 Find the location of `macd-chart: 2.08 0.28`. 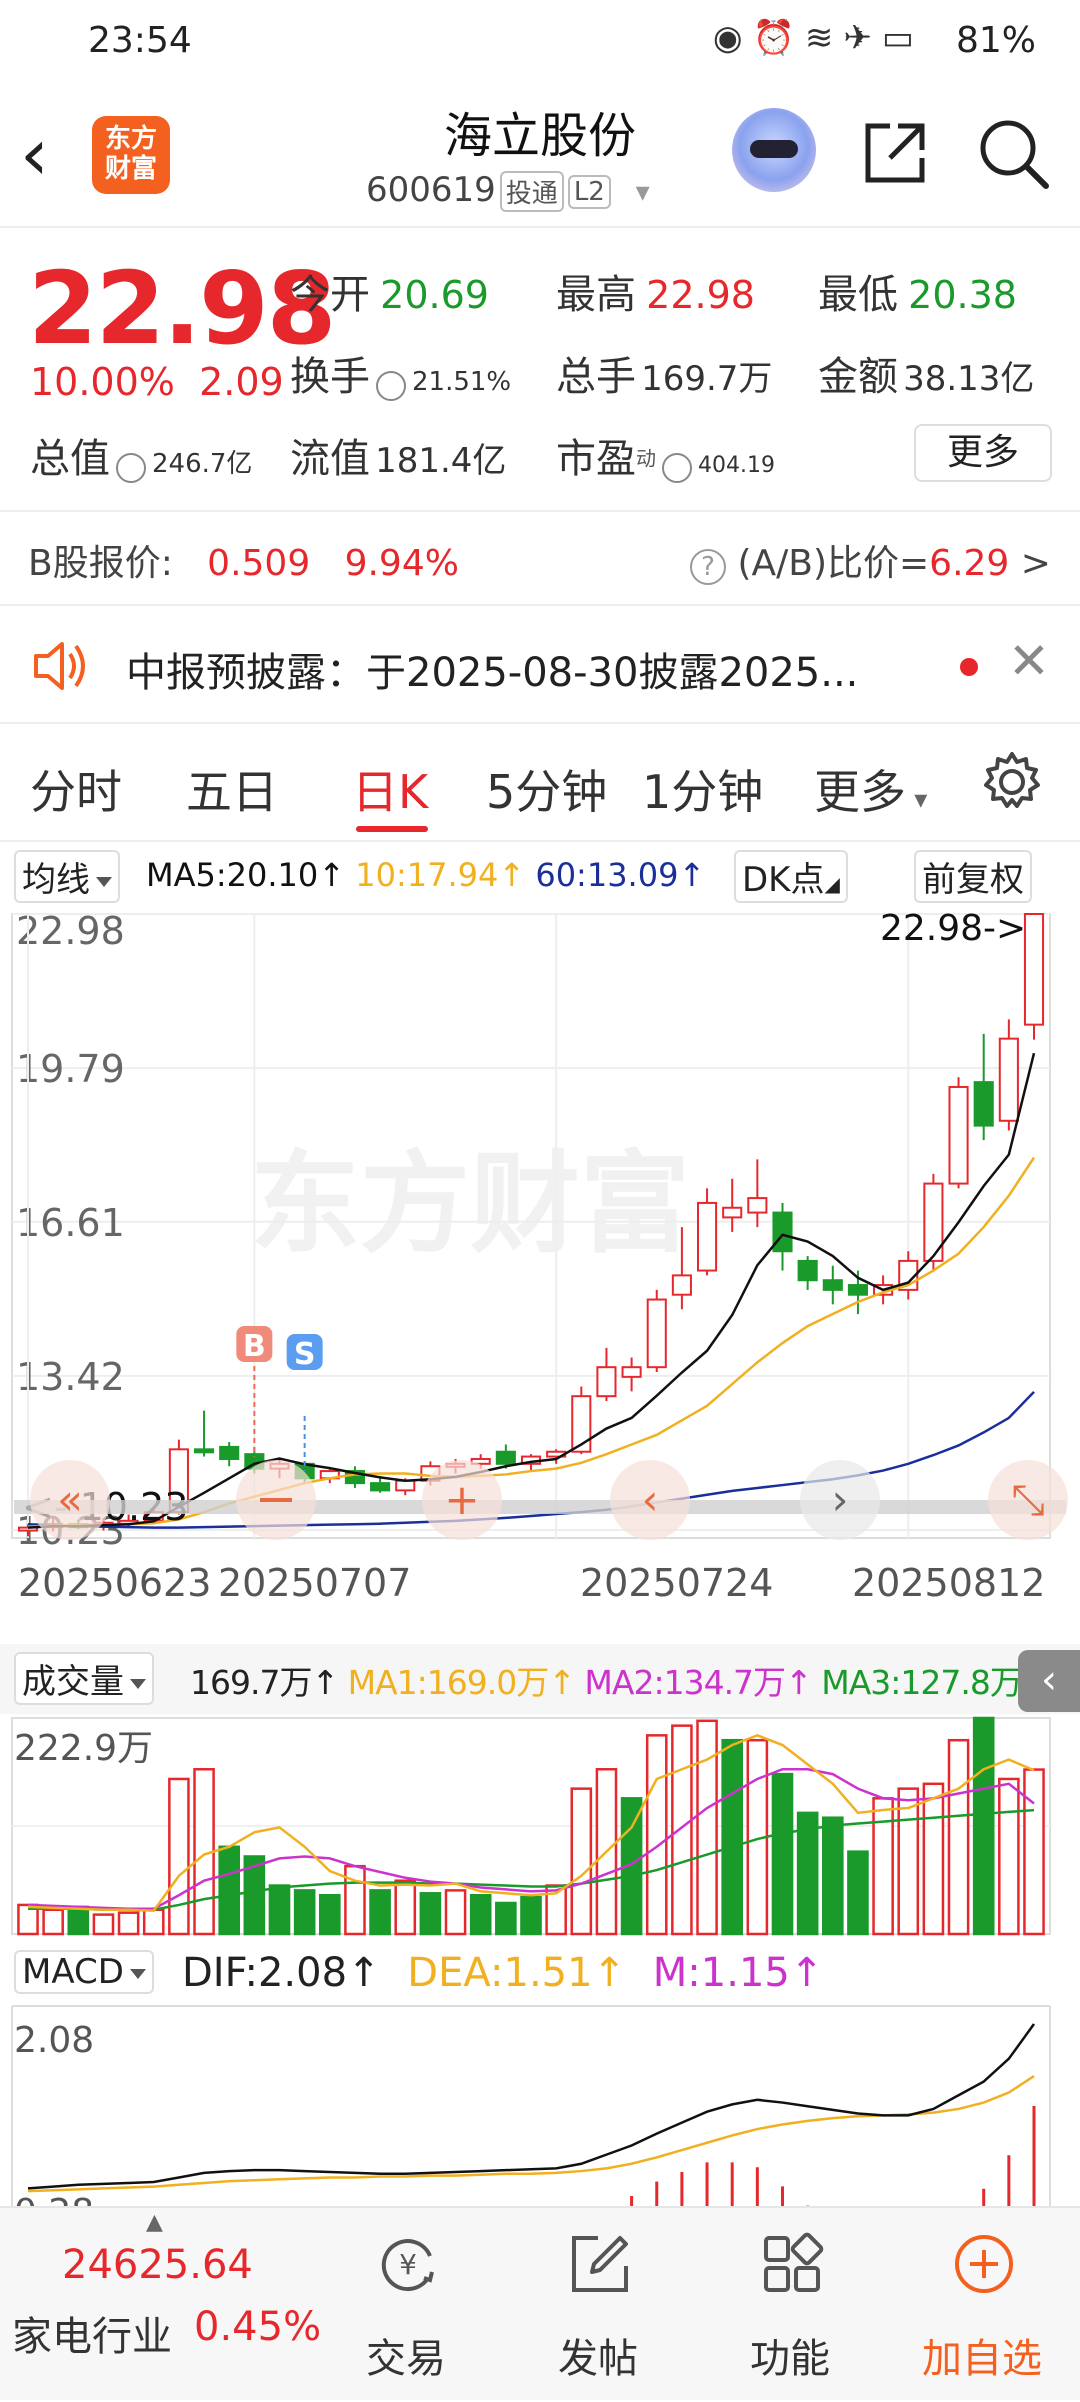

macd-chart: 2.08 0.28 is located at coordinates (540, 2105).